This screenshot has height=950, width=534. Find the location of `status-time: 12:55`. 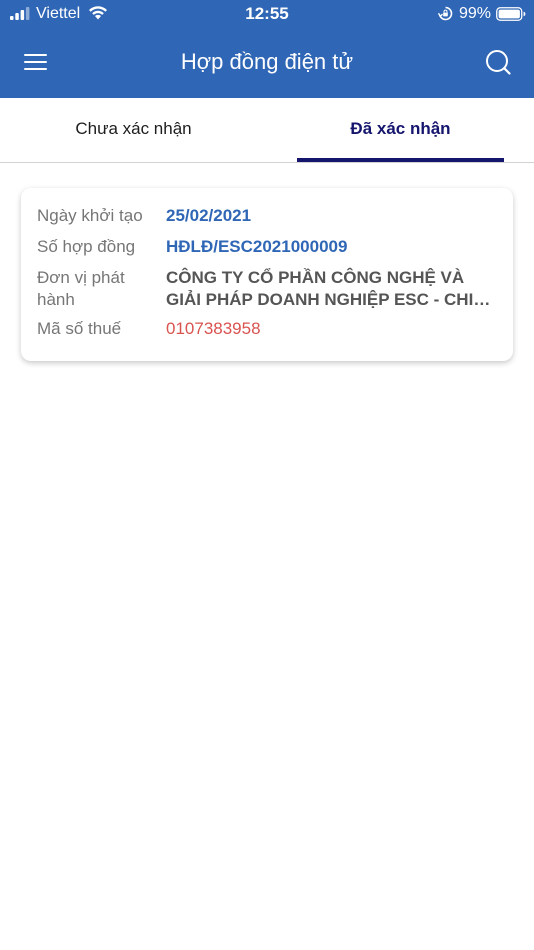

status-time: 12:55 is located at coordinates (267, 13).